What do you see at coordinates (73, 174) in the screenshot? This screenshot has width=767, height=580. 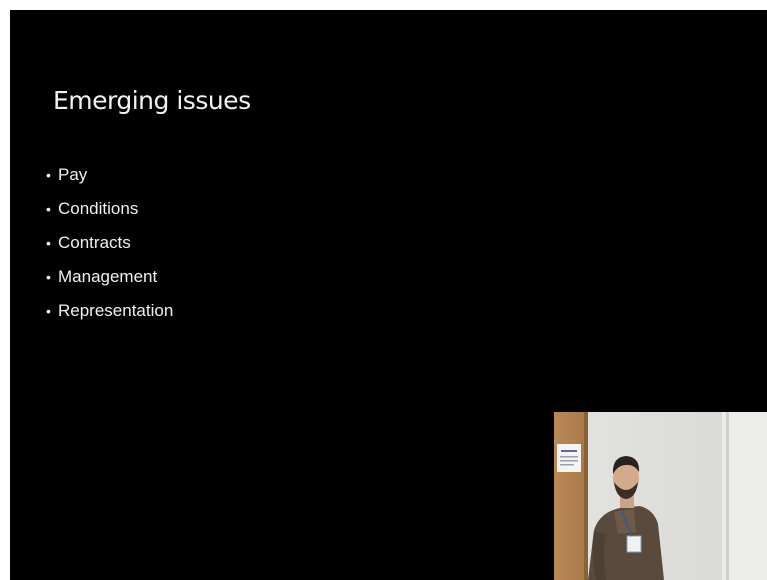 I see `bullet-text-pay: Pay` at bounding box center [73, 174].